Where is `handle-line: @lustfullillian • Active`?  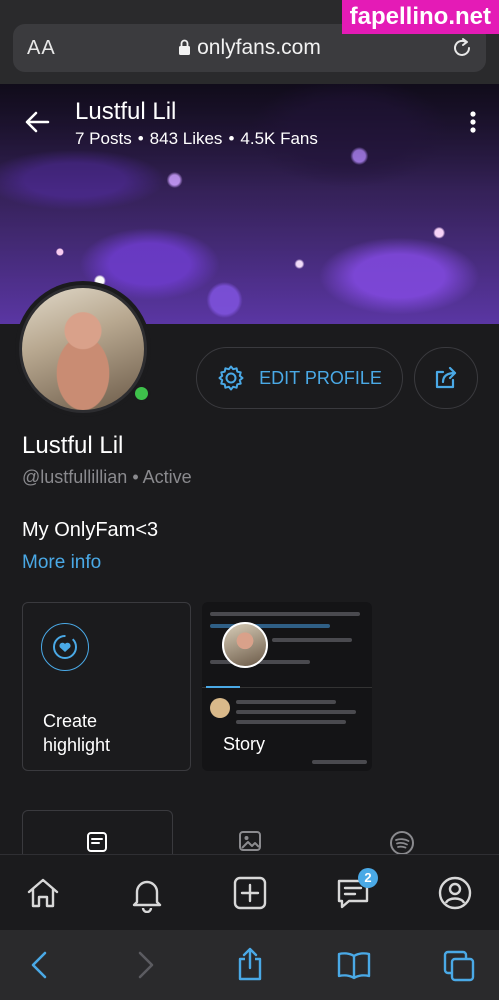
handle-line: @lustfullillian • Active is located at coordinates (107, 477).